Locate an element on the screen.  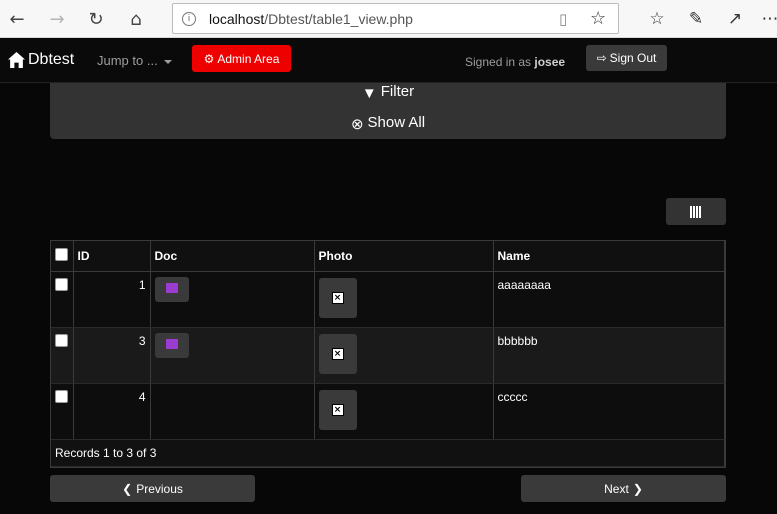
info-icon: i is located at coordinates (189, 19).